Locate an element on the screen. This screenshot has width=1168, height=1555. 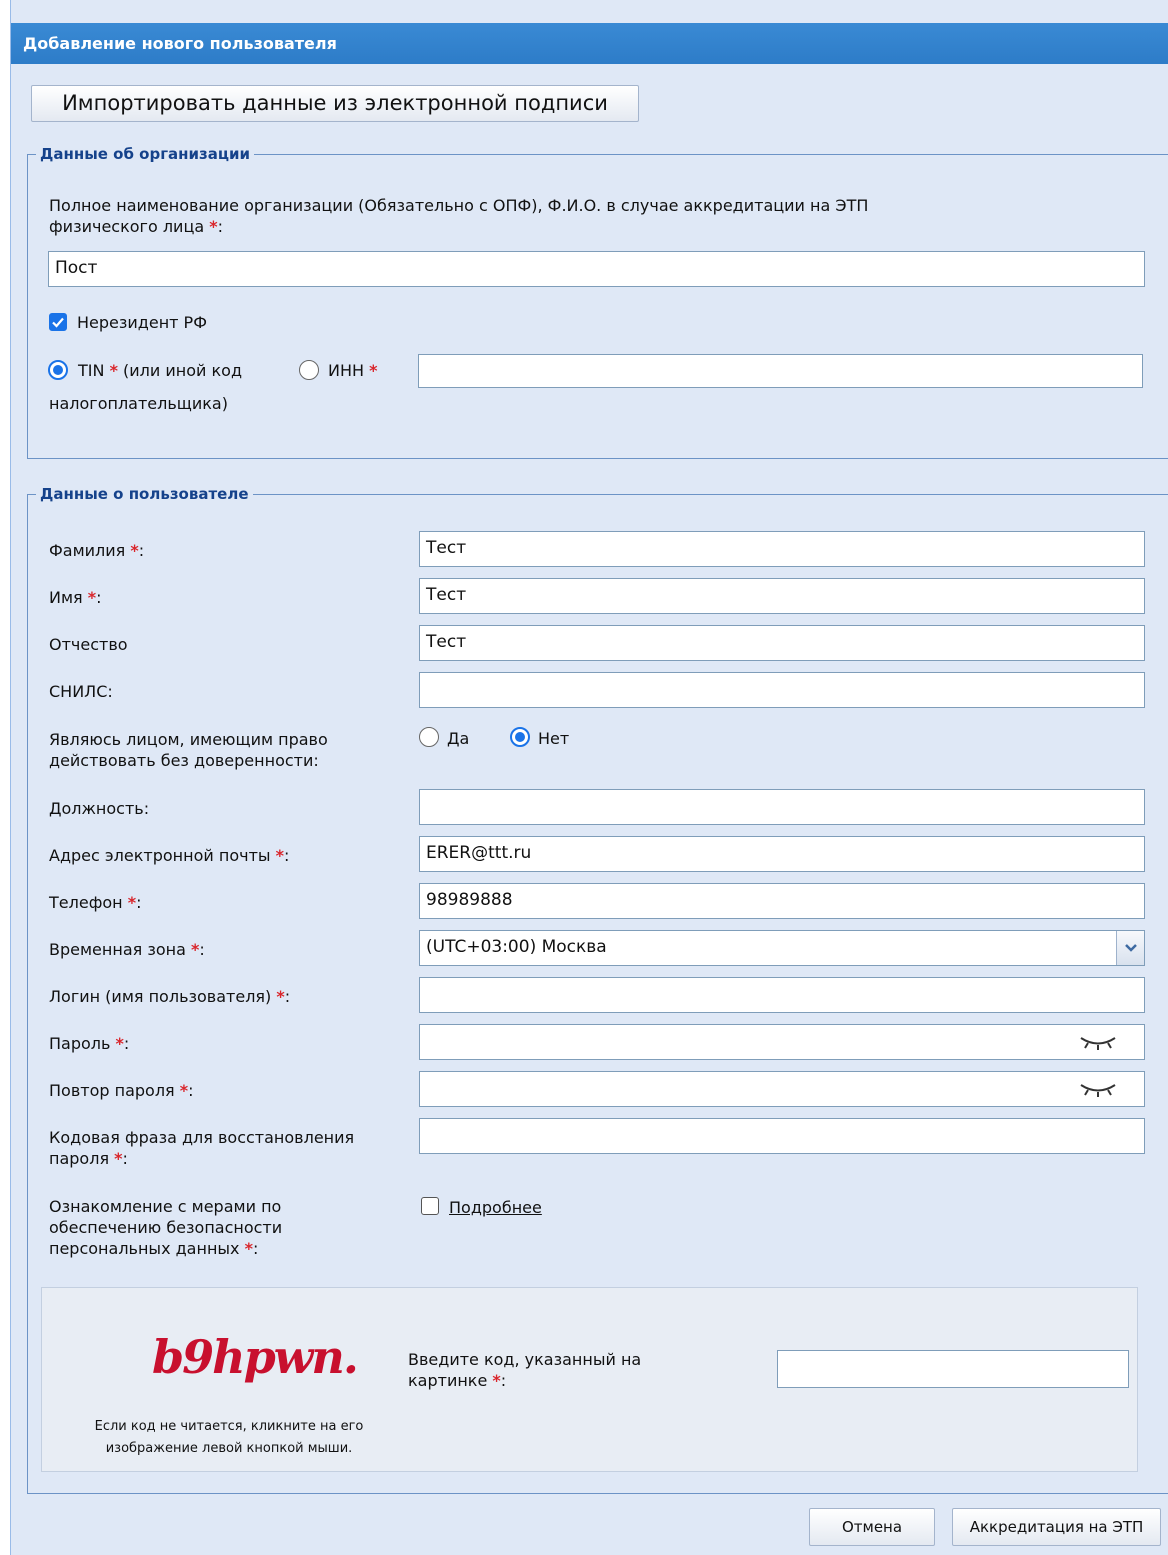
position-label: Должность: is located at coordinates (99, 808).